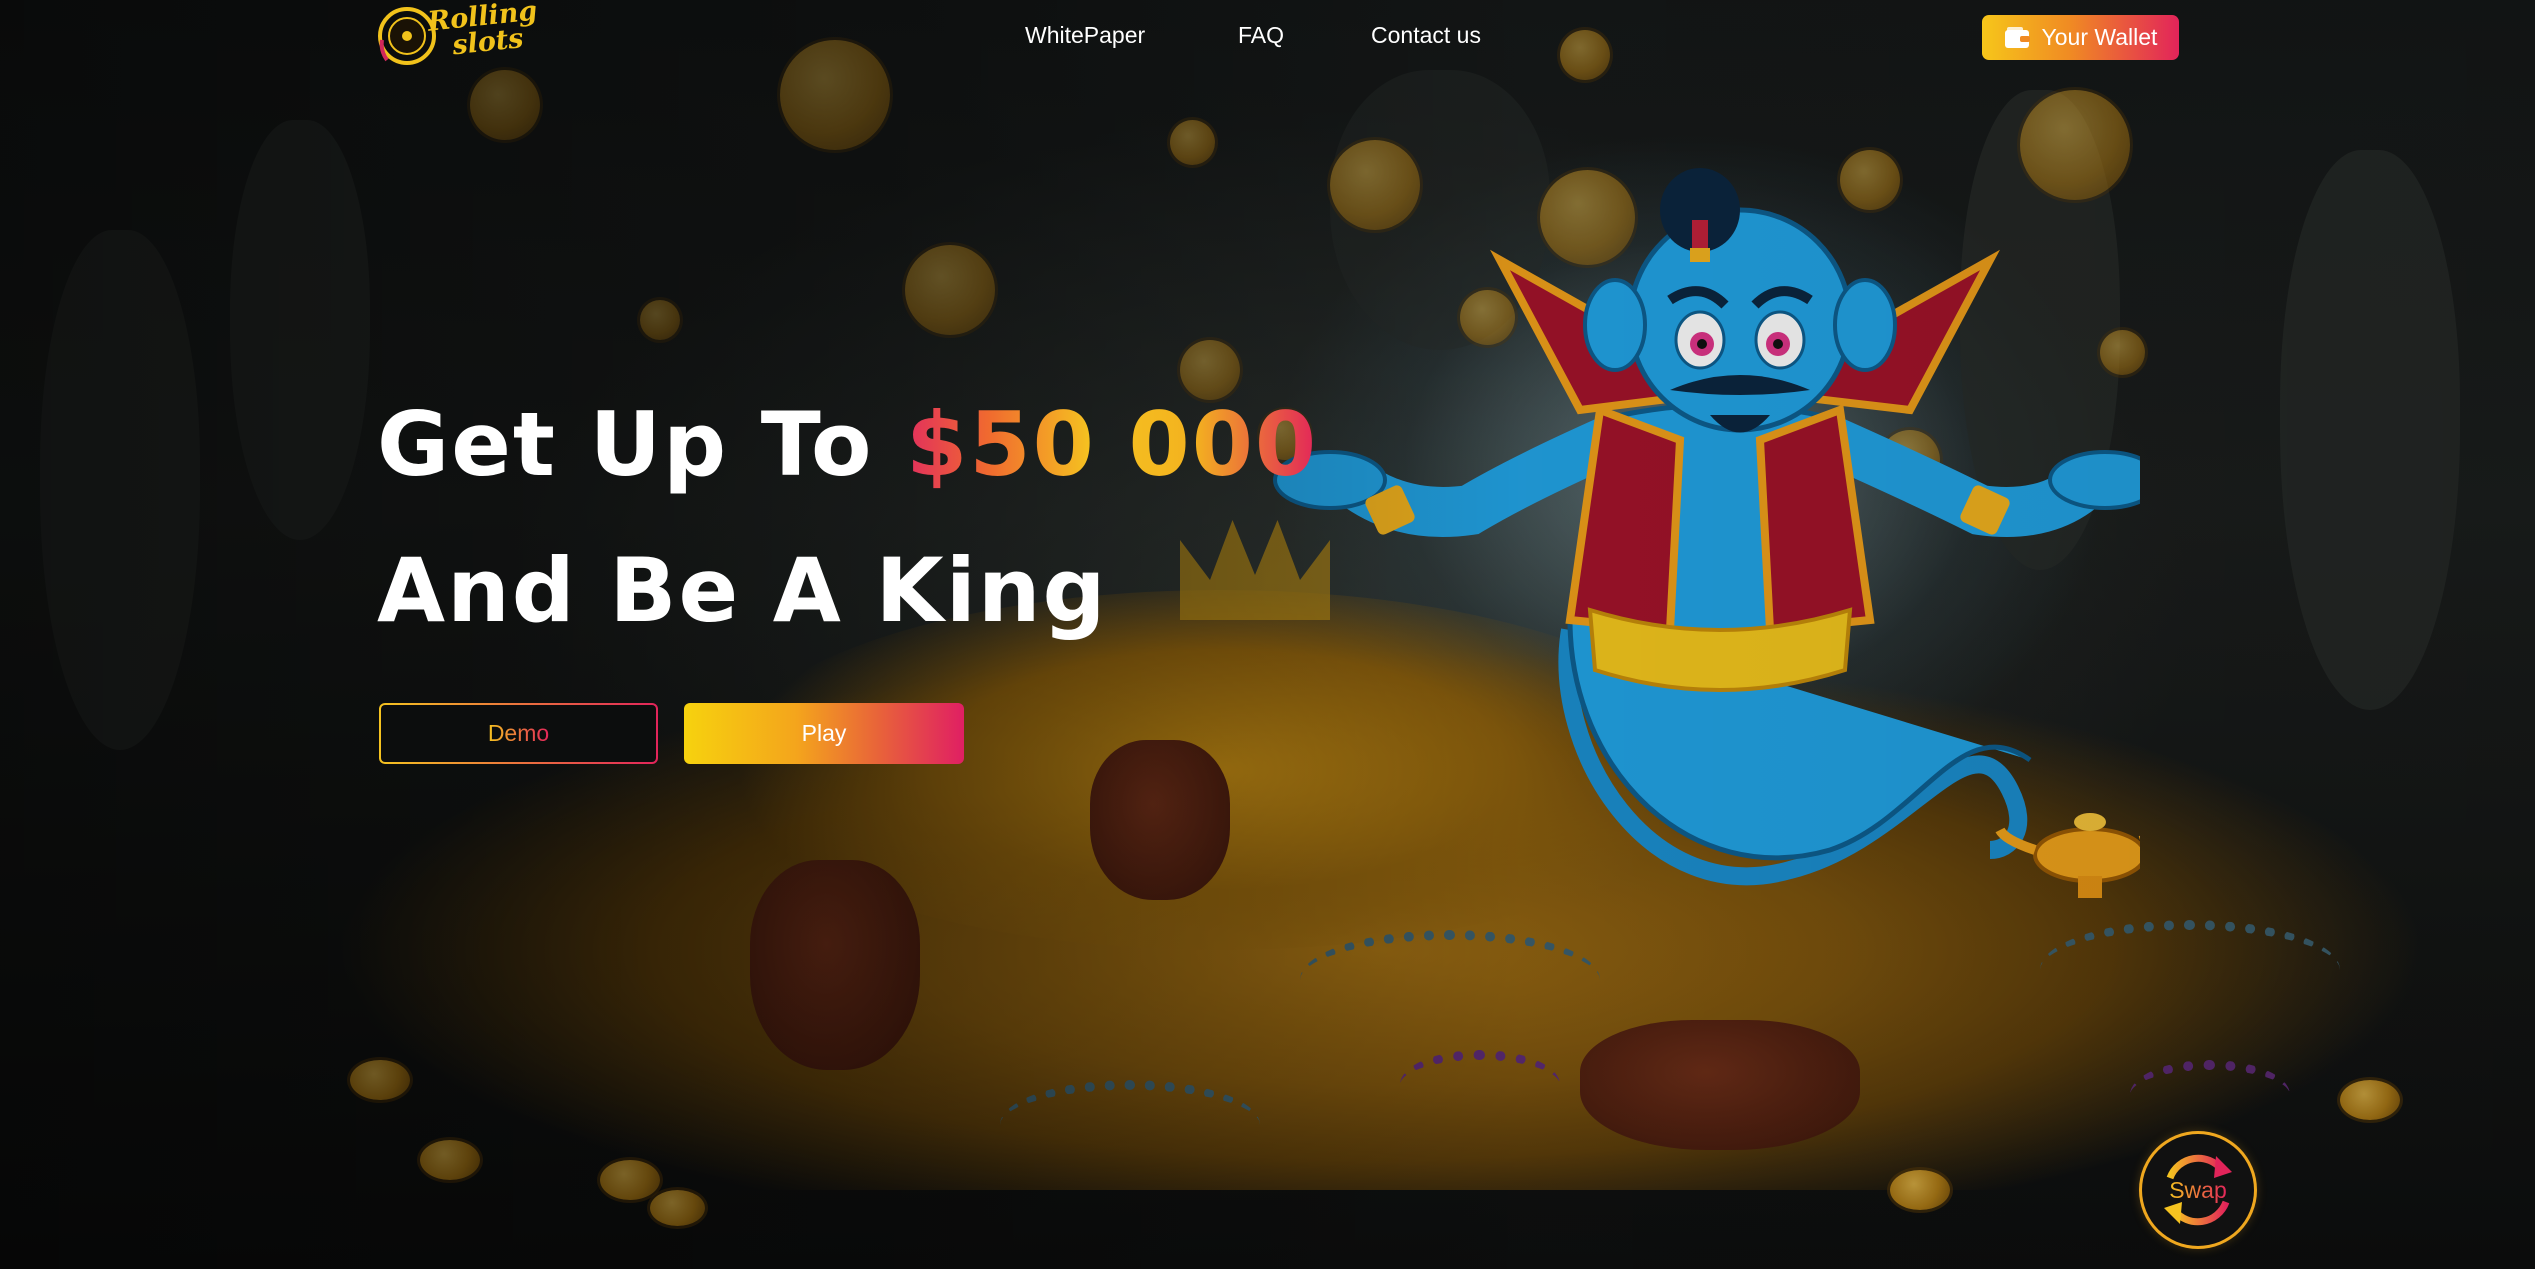  Describe the element at coordinates (1085, 35) in the screenshot. I see `nav-link-whitepaper: WhitePaper` at that location.